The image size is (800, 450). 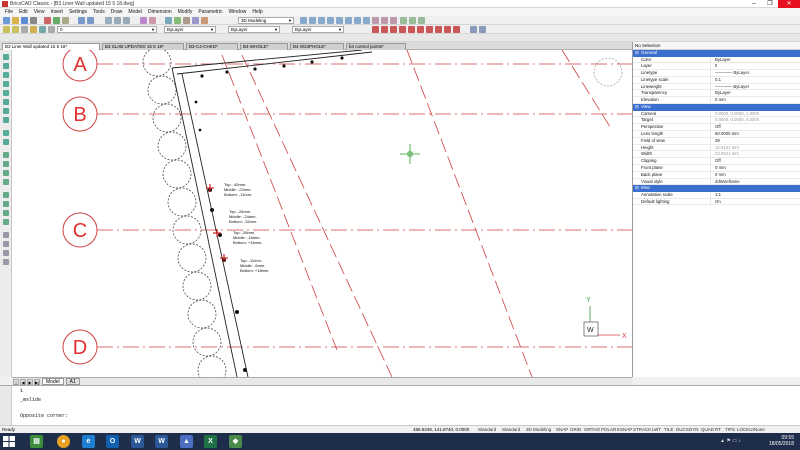 I want to click on polygon-icon, so click(x=6, y=102).